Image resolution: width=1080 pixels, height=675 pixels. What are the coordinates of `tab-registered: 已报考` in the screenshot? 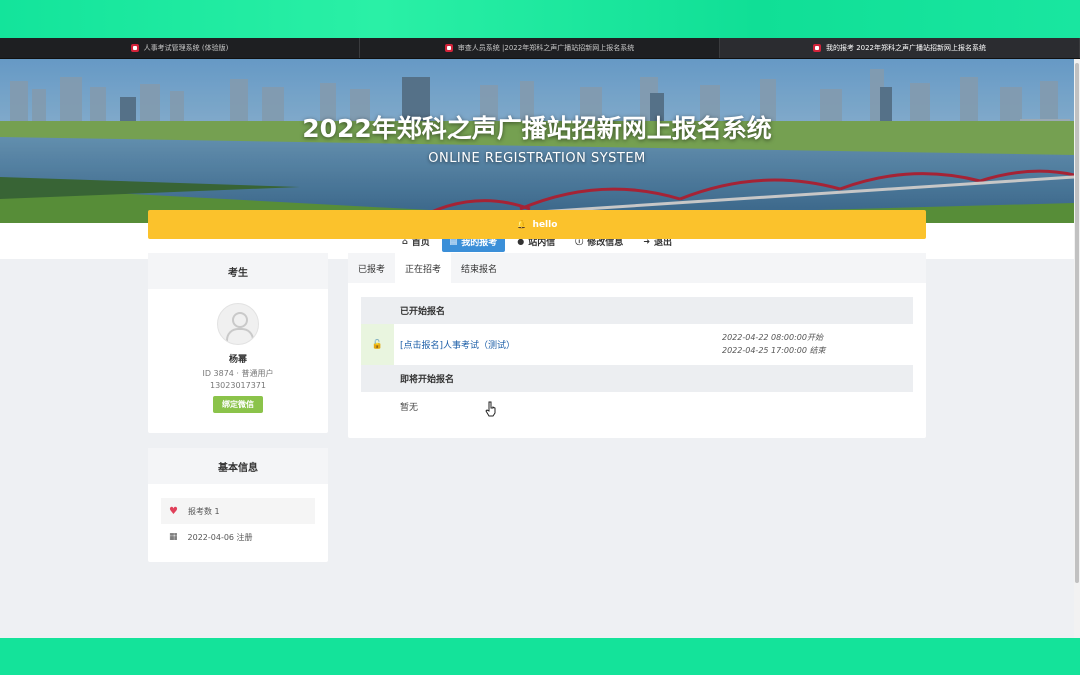 It's located at (371, 268).